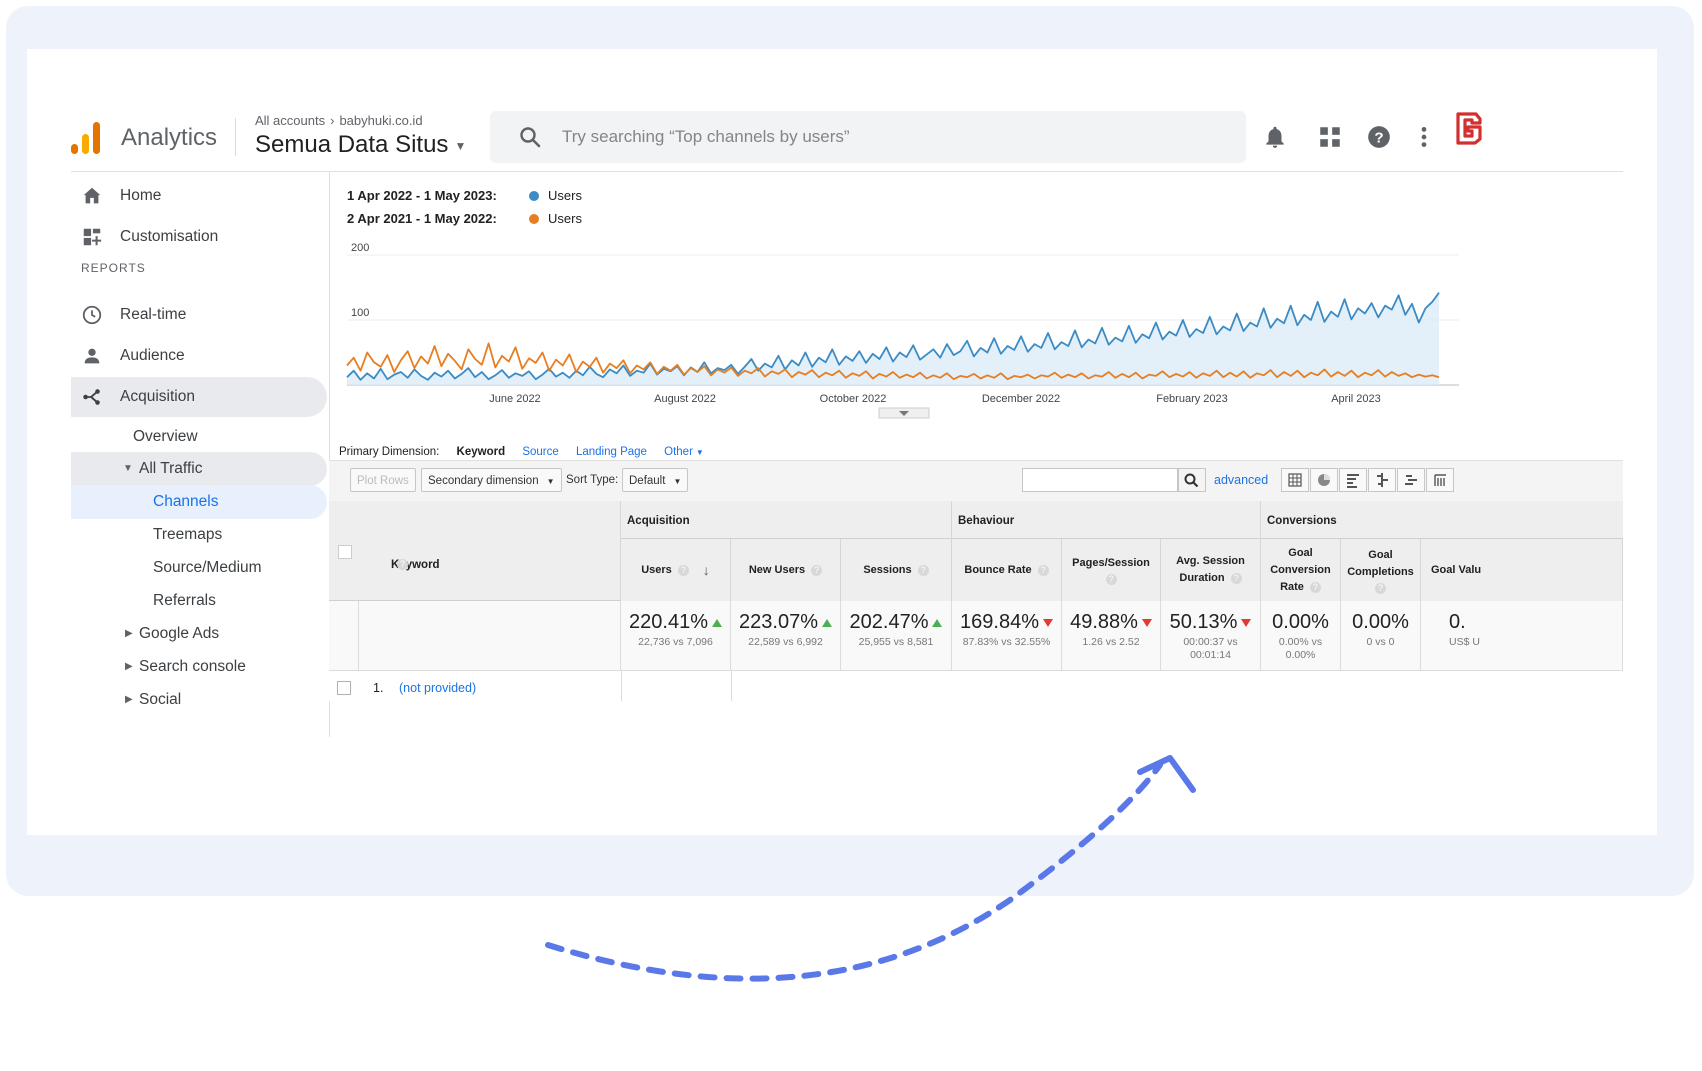 The image size is (1702, 1071). I want to click on dashed-curve, so click(854, 872).